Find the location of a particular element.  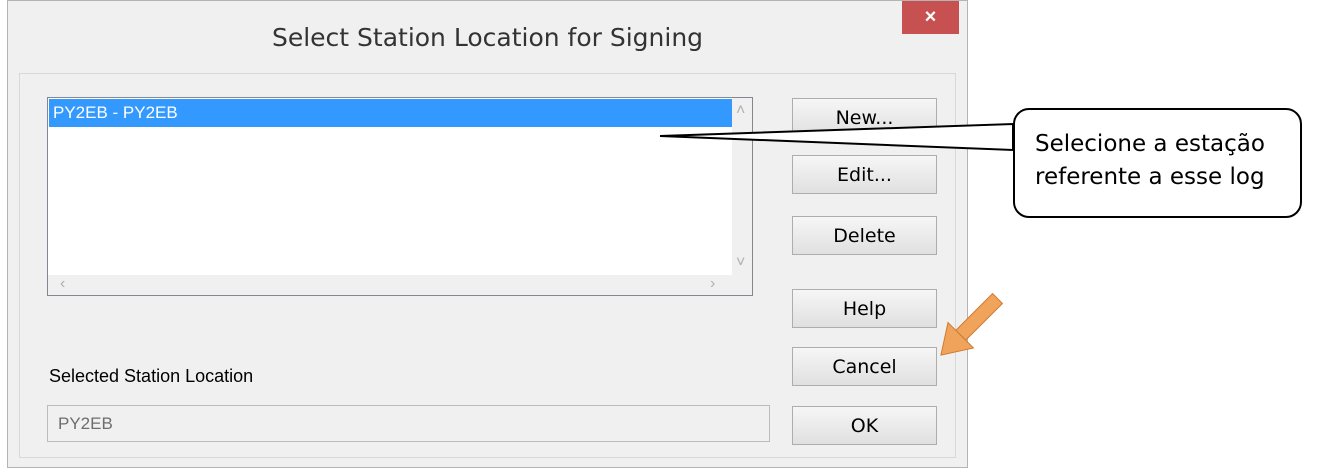

callout-pointer is located at coordinates (836, 137).